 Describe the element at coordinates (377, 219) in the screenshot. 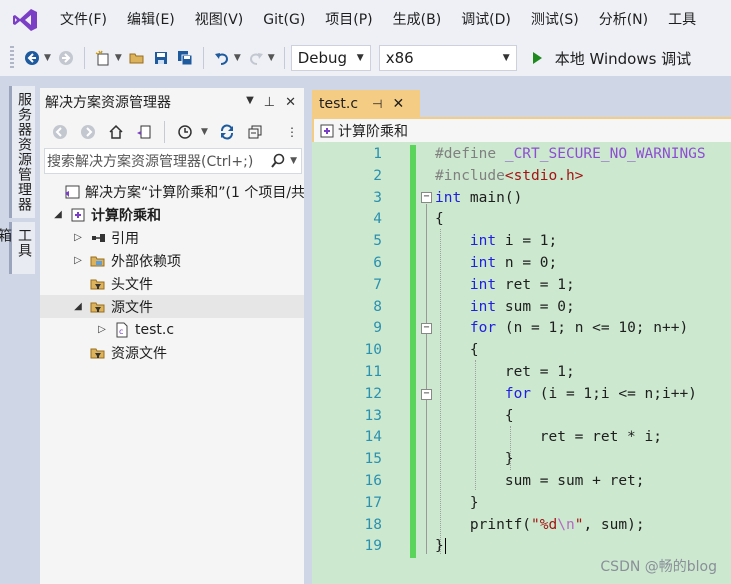

I see `line-number: 4` at that location.